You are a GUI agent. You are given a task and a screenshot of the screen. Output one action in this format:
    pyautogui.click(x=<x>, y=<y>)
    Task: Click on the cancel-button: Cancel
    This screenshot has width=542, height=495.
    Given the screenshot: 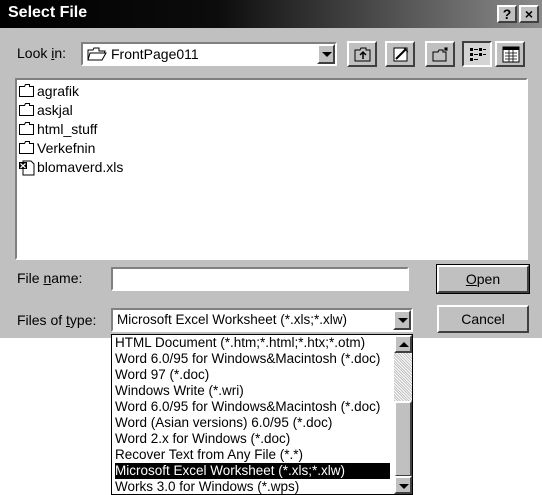 What is the action you would take?
    pyautogui.click(x=483, y=319)
    